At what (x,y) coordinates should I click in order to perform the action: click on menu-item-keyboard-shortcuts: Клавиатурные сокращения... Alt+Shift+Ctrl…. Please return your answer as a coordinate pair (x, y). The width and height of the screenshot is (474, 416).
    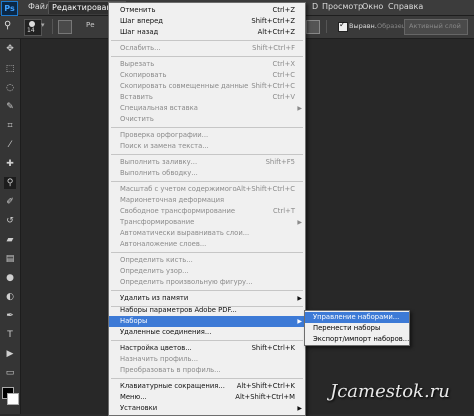
    Looking at the image, I should click on (207, 386).